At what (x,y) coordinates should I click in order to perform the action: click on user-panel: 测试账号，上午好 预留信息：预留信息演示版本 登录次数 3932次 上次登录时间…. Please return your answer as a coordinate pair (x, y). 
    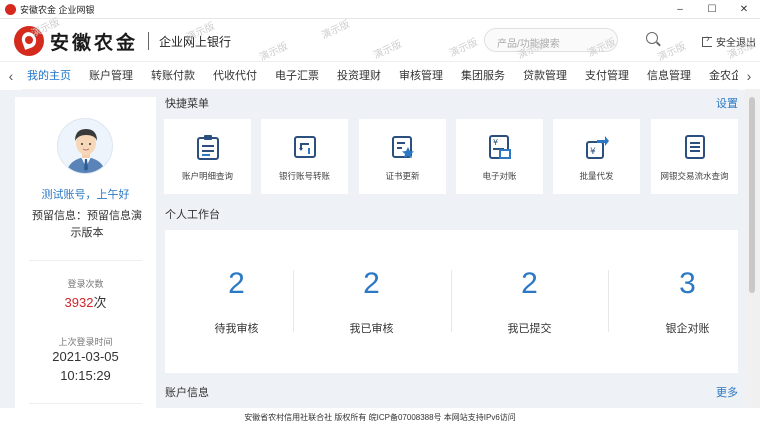
    Looking at the image, I should click on (85, 252).